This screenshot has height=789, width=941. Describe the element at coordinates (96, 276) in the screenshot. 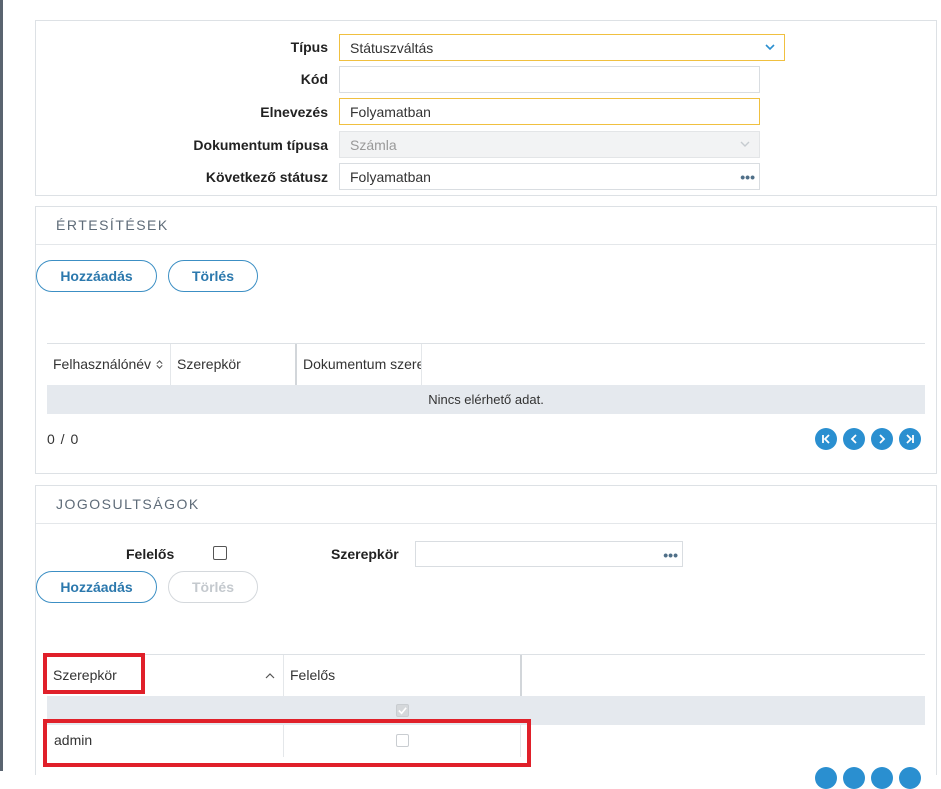

I see `ertesites-add-button: Hozzáadás` at that location.